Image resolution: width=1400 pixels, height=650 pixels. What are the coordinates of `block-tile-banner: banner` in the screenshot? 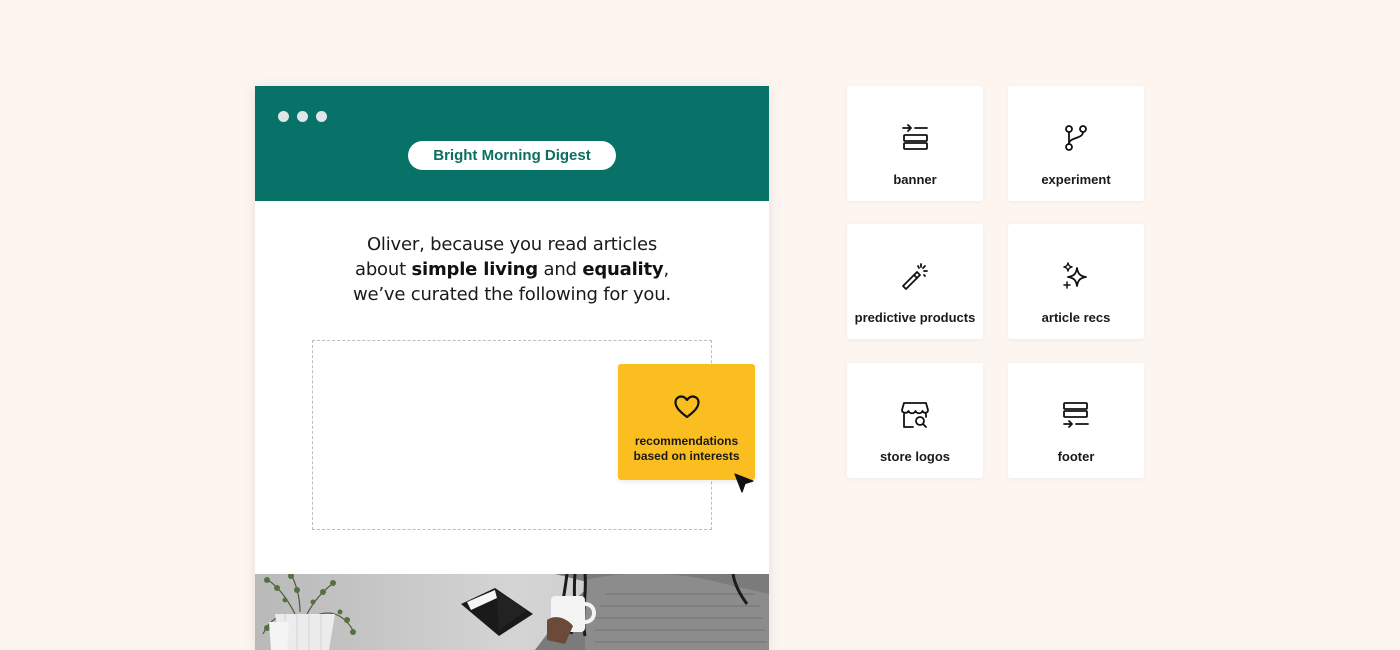 It's located at (915, 143).